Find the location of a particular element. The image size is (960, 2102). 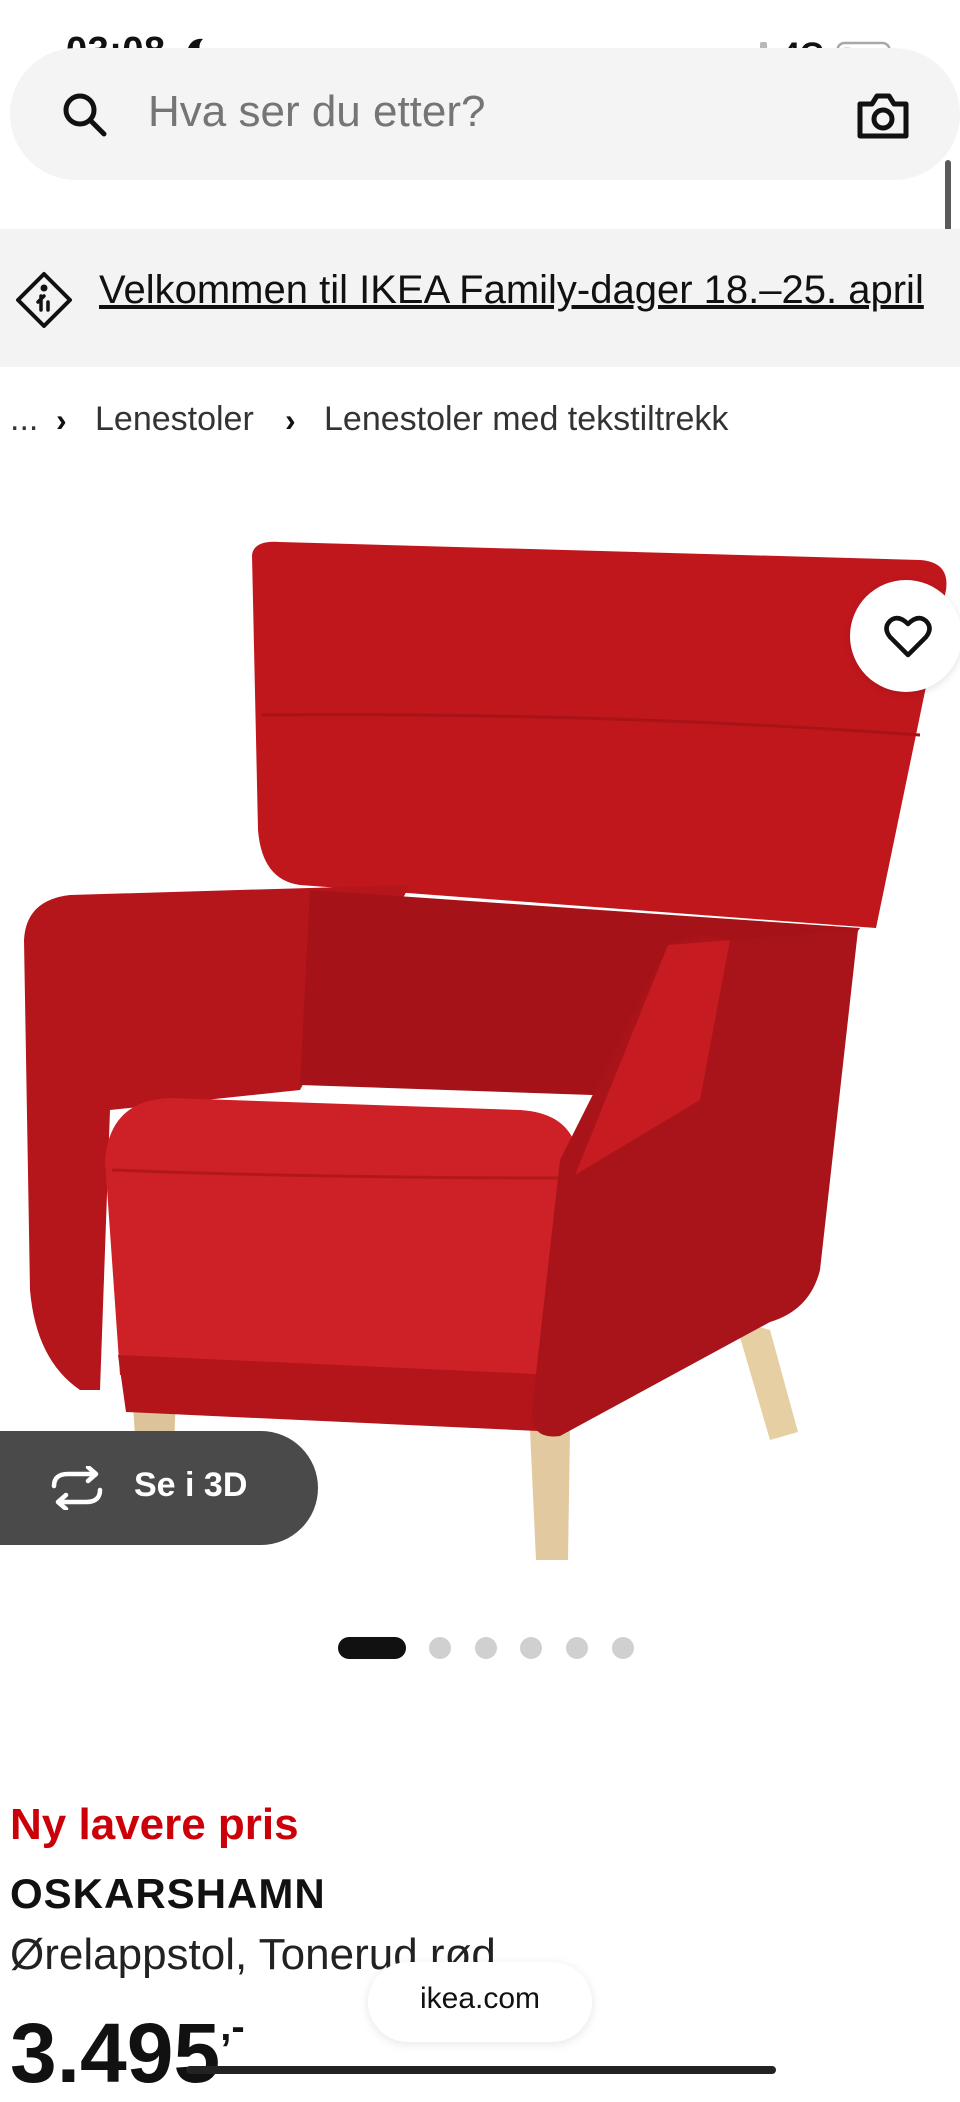

home-indicator is located at coordinates (481, 2070).